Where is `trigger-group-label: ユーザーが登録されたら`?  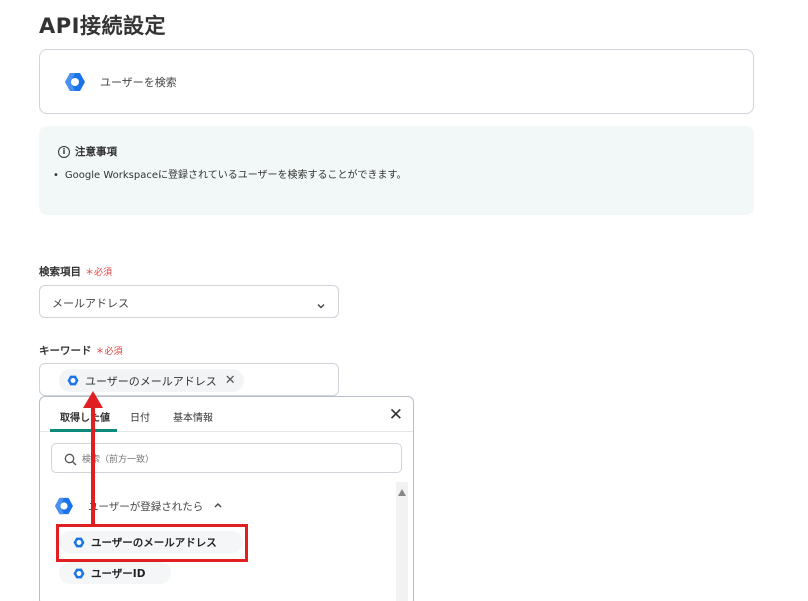 trigger-group-label: ユーザーが登録されたら is located at coordinates (146, 506).